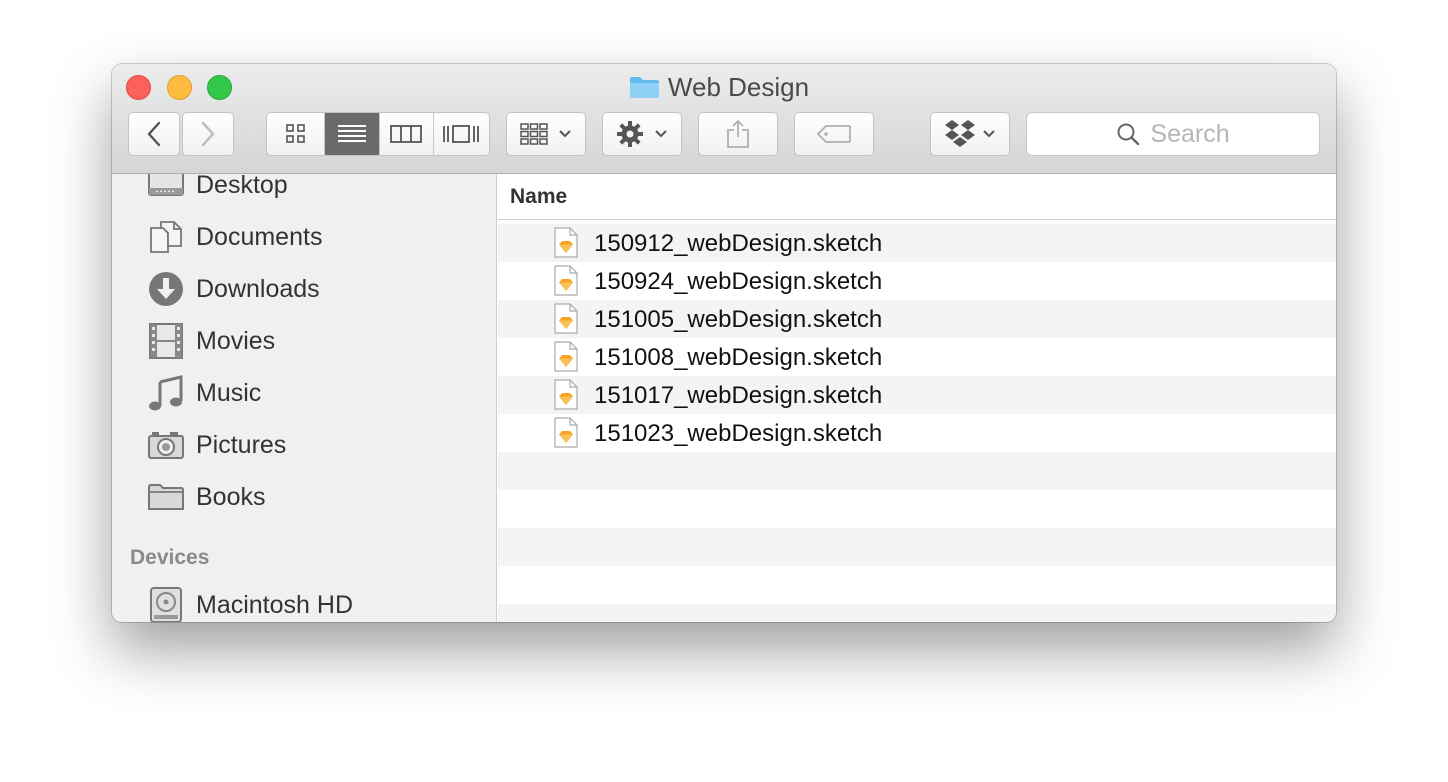 Image resolution: width=1448 pixels, height=782 pixels. Describe the element at coordinates (738, 86) in the screenshot. I see `window-title-text: Web Design` at that location.